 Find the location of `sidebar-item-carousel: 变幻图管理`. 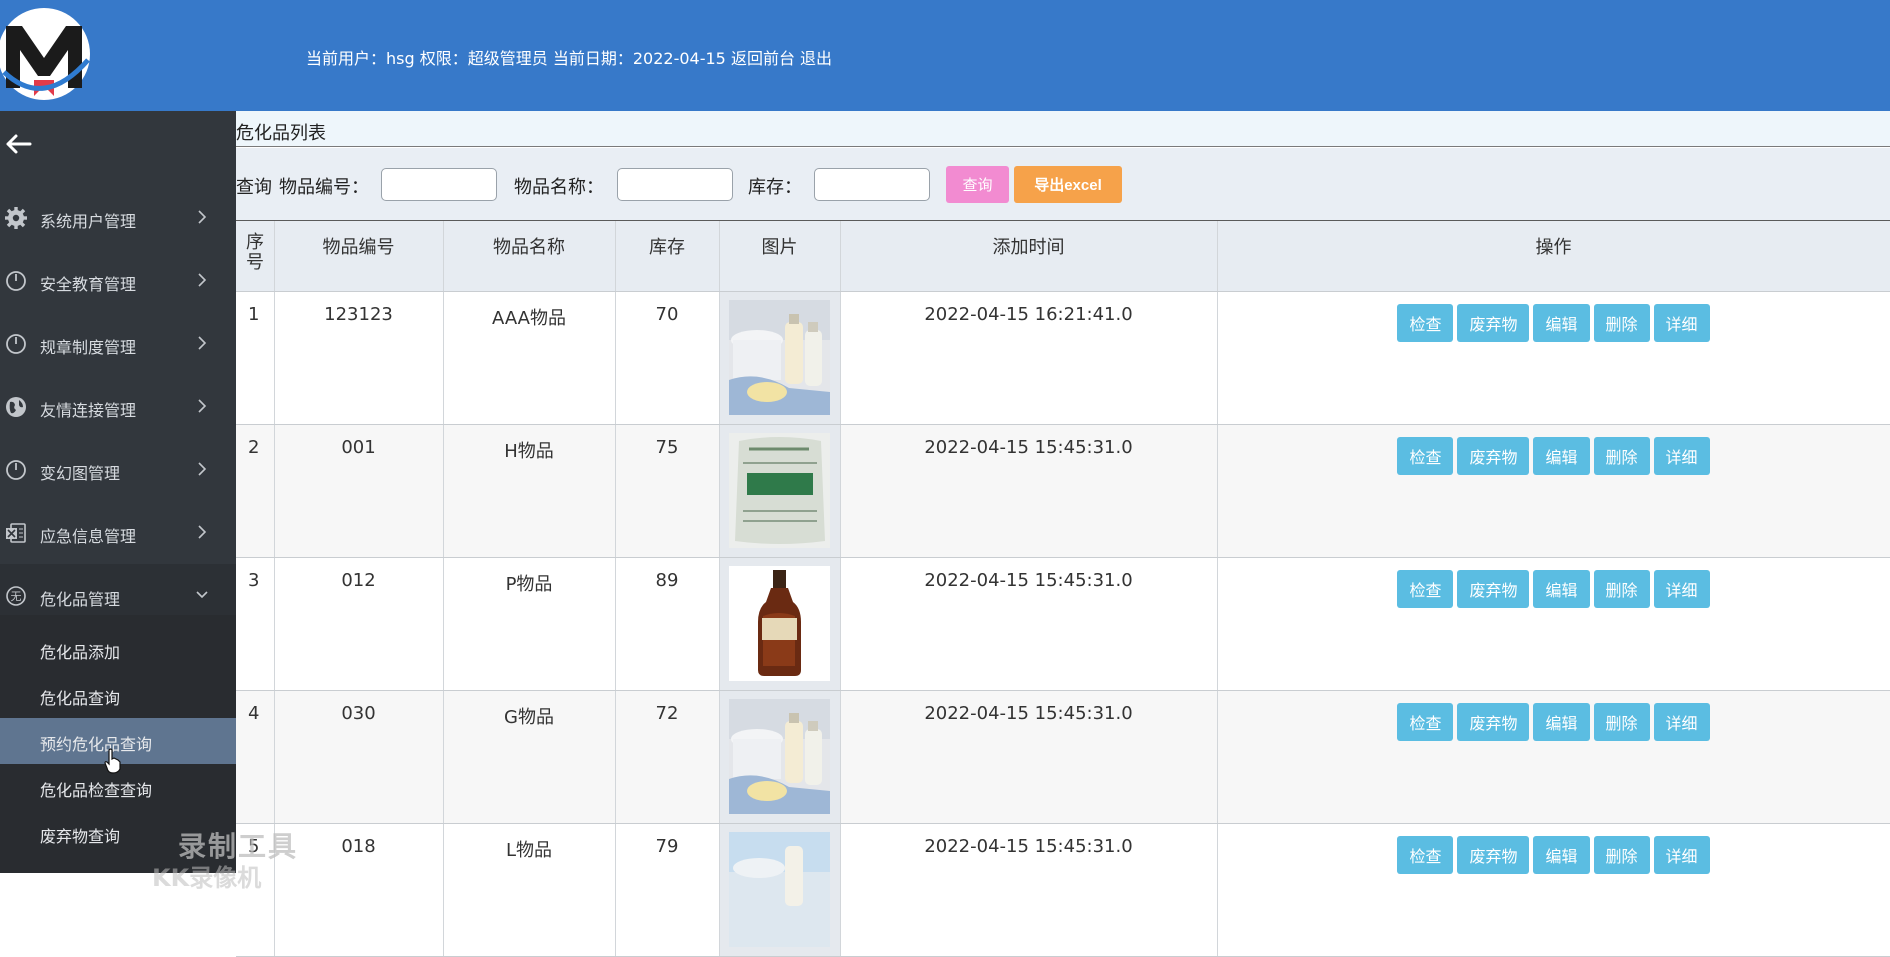

sidebar-item-carousel: 变幻图管理 is located at coordinates (118, 469).